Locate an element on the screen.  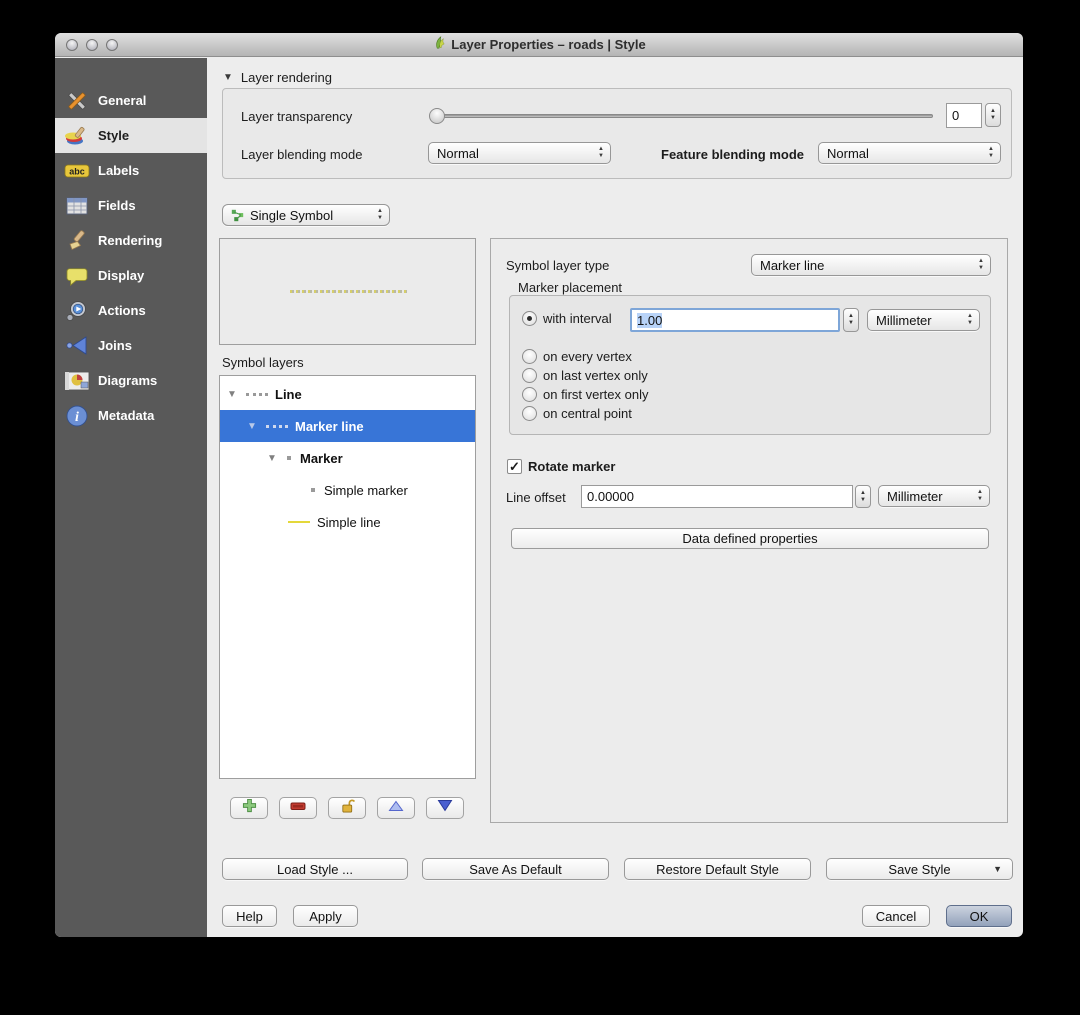
radio-with-interval: with interval is located at coordinates (567, 318).